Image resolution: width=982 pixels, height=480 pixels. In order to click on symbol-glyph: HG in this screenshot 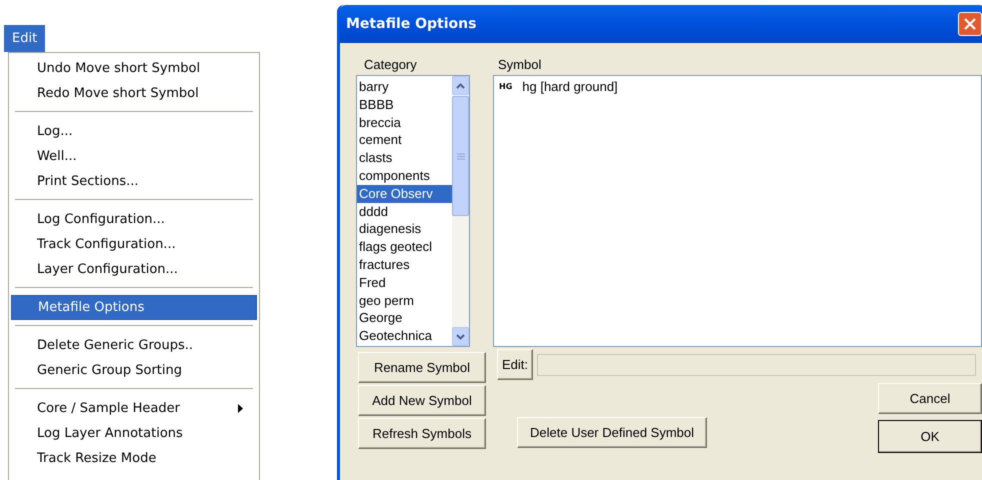, I will do `click(505, 86)`.